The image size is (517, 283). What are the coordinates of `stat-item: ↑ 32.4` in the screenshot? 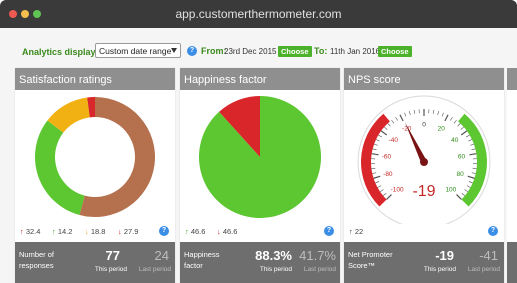 It's located at (30, 231).